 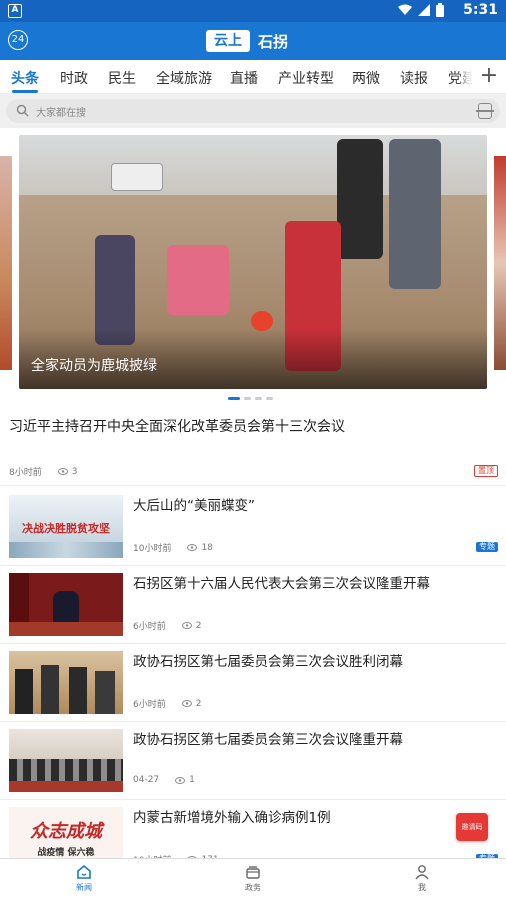 What do you see at coordinates (66, 831) in the screenshot?
I see `thumbnail-text: 众志成城` at bounding box center [66, 831].